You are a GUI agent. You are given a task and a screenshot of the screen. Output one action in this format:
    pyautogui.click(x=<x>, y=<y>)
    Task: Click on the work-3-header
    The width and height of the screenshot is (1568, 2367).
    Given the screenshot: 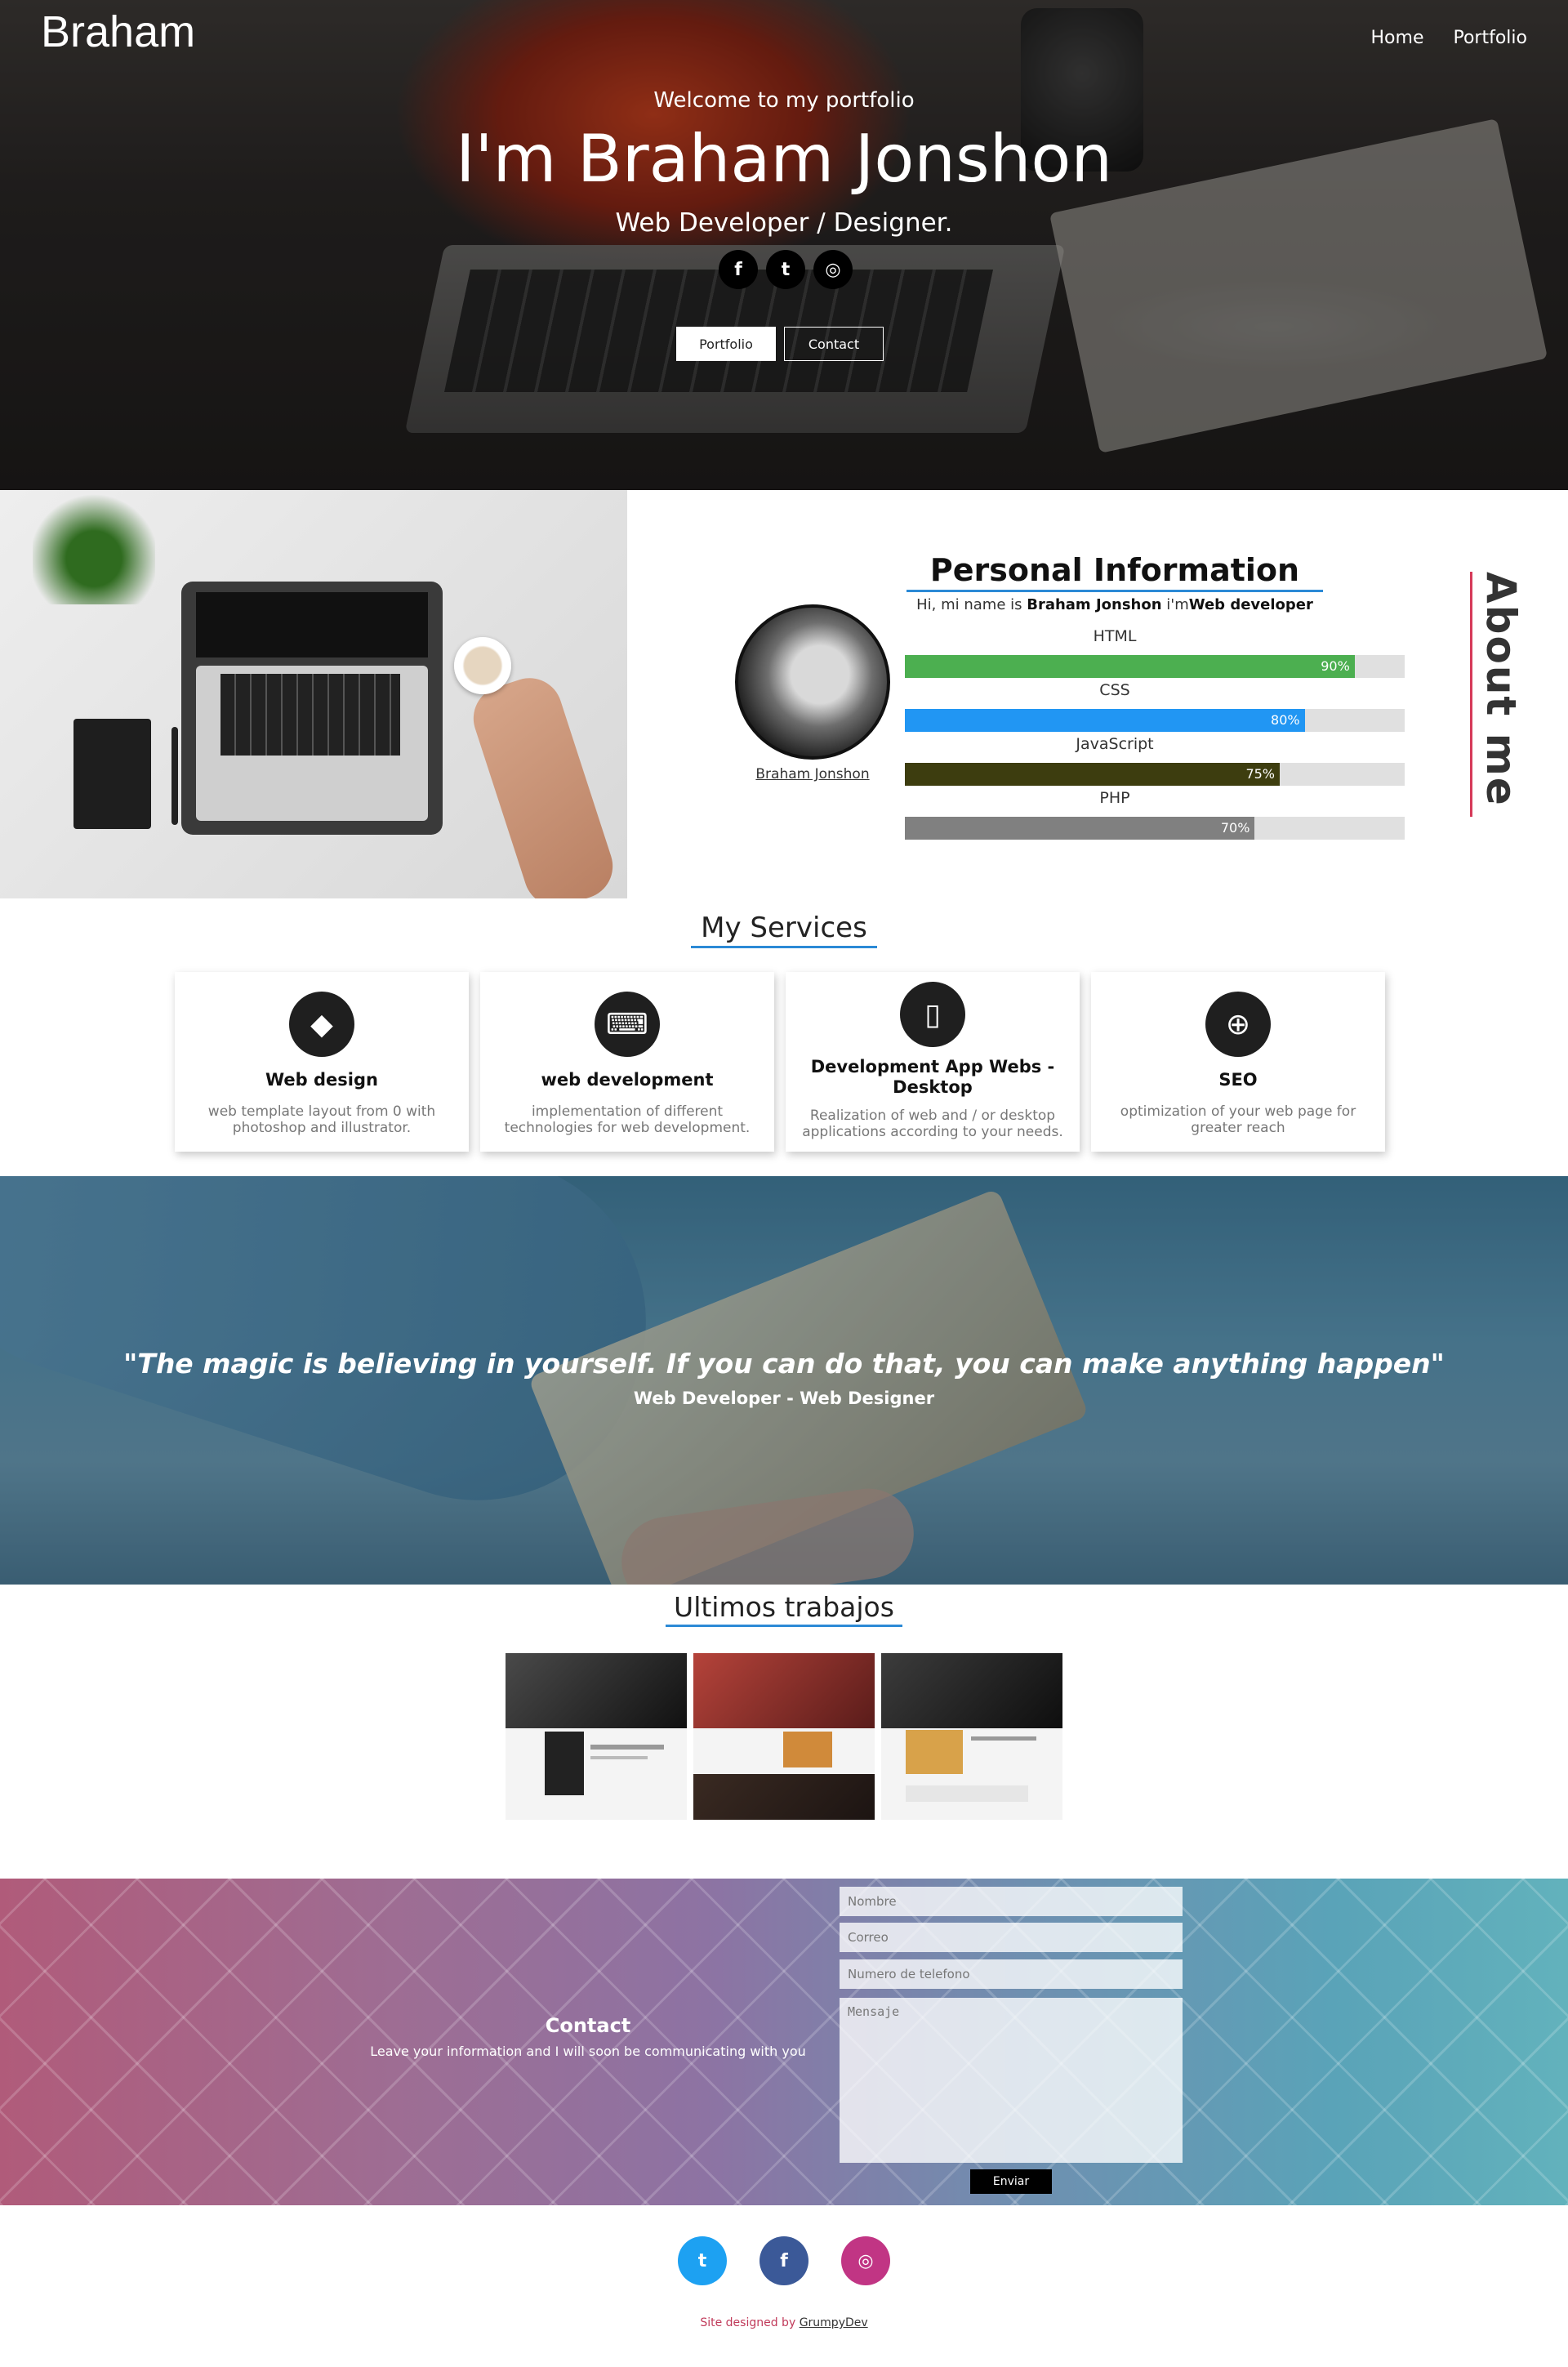 What is the action you would take?
    pyautogui.click(x=972, y=1691)
    